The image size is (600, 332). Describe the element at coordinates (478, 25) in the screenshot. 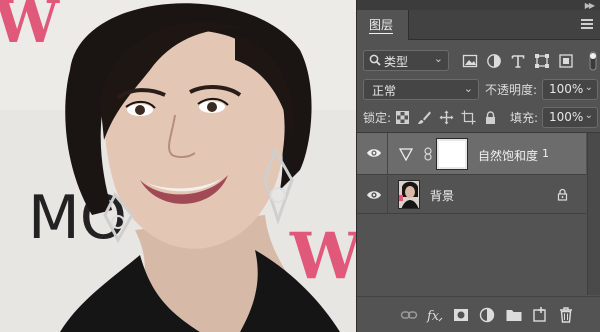

I see `panel-tab-bar: 图层` at that location.